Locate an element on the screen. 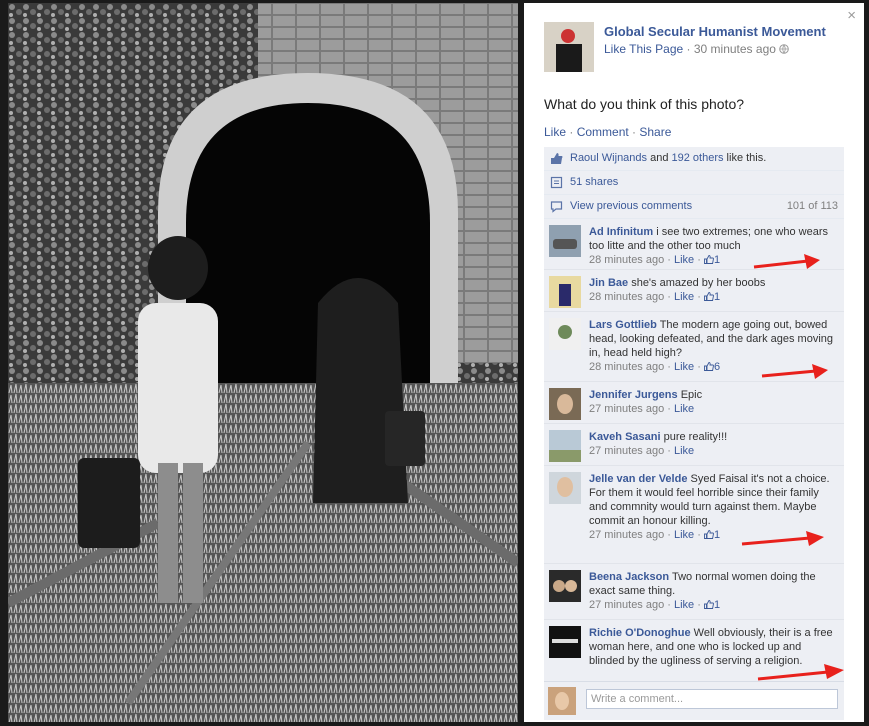 This screenshot has width=869, height=726. comment-author: Kaveh Sasani is located at coordinates (625, 437).